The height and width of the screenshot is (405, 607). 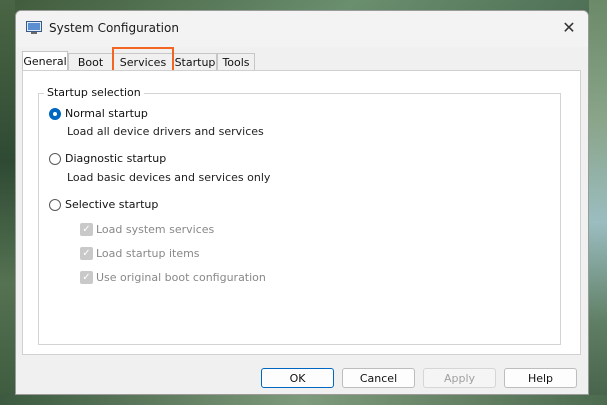 I want to click on tab-startup: Startup, so click(x=195, y=62).